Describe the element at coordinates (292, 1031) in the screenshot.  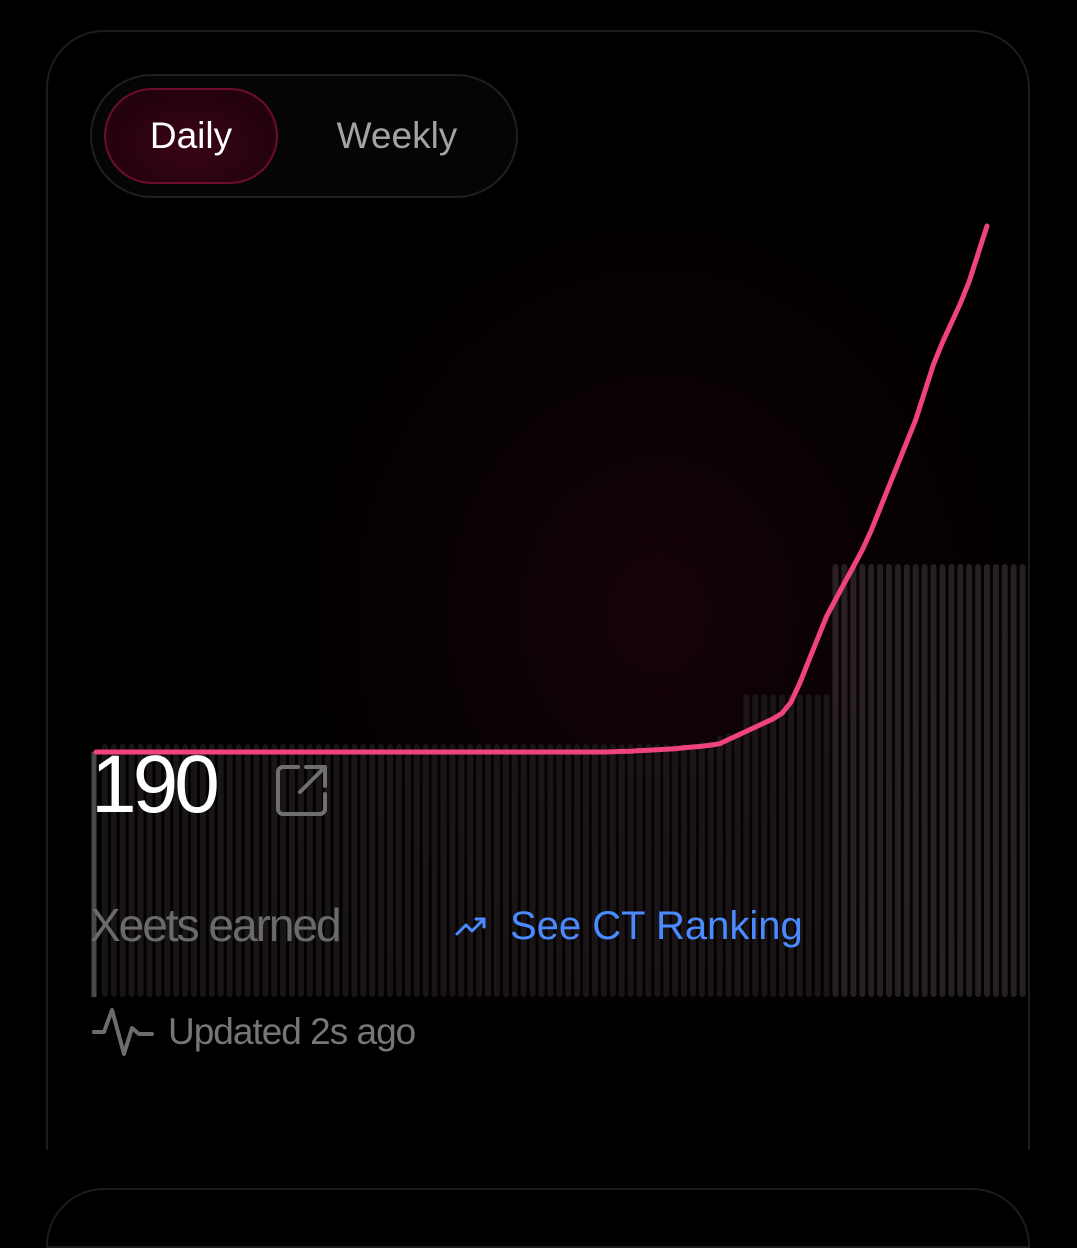
I see `last-updated-text: Updated 2s ago` at that location.